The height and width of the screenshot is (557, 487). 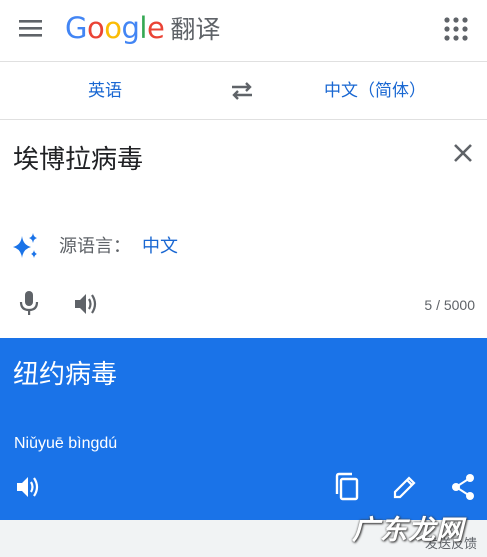 What do you see at coordinates (78, 159) in the screenshot?
I see `source-text-input: 埃博拉病毒` at bounding box center [78, 159].